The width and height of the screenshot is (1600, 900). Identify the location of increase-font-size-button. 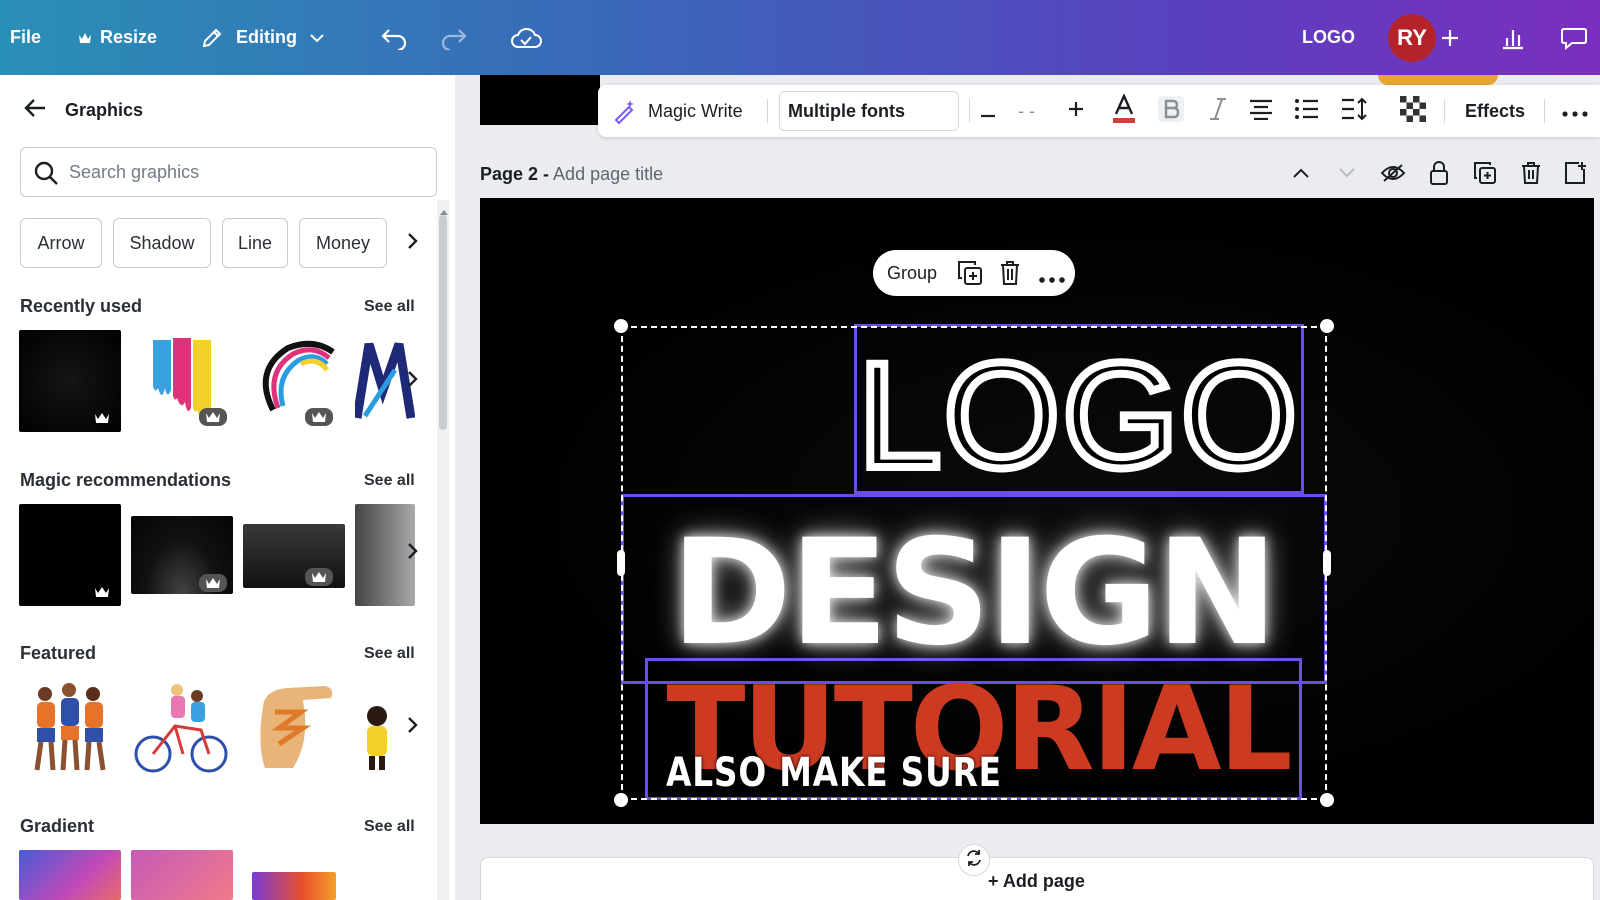
(1076, 111).